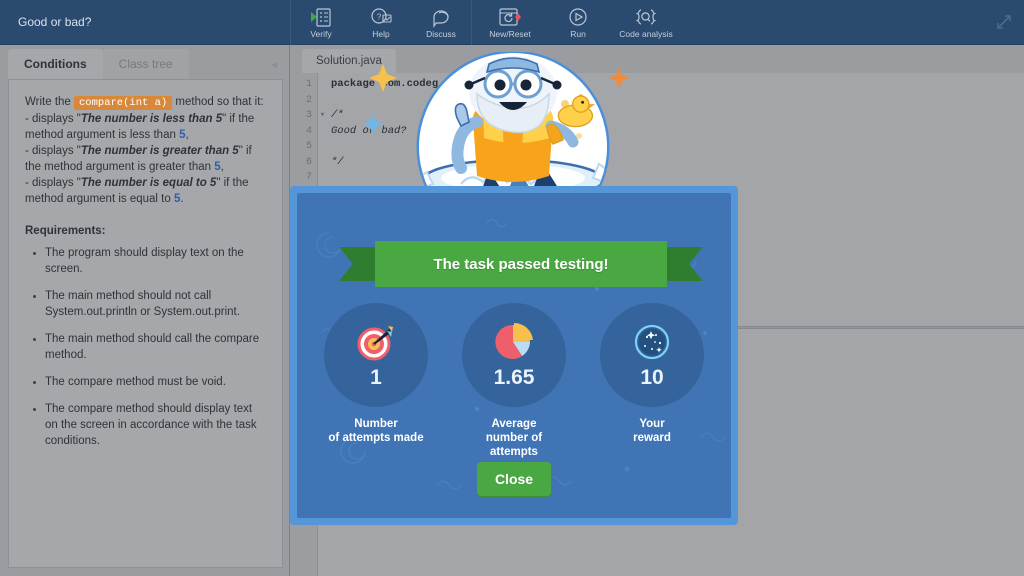 This screenshot has width=1024, height=576. What do you see at coordinates (49, 102) in the screenshot?
I see `task-intro-before: Write the` at bounding box center [49, 102].